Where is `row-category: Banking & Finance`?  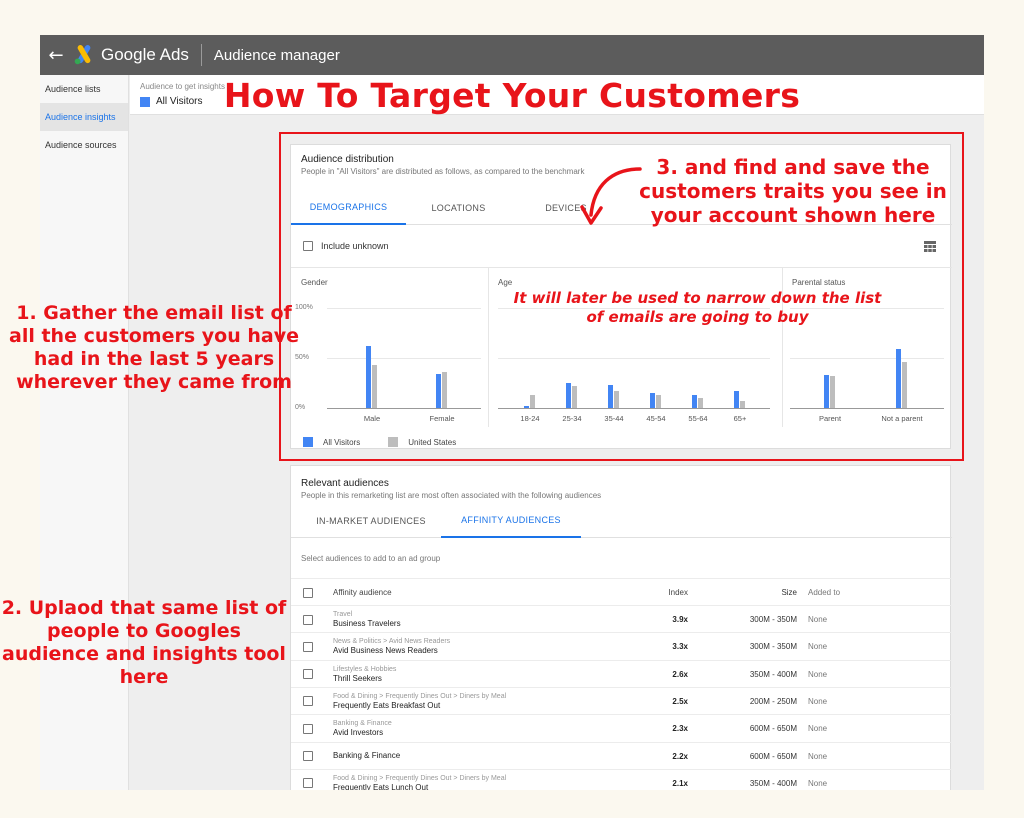
row-category: Banking & Finance is located at coordinates (362, 724).